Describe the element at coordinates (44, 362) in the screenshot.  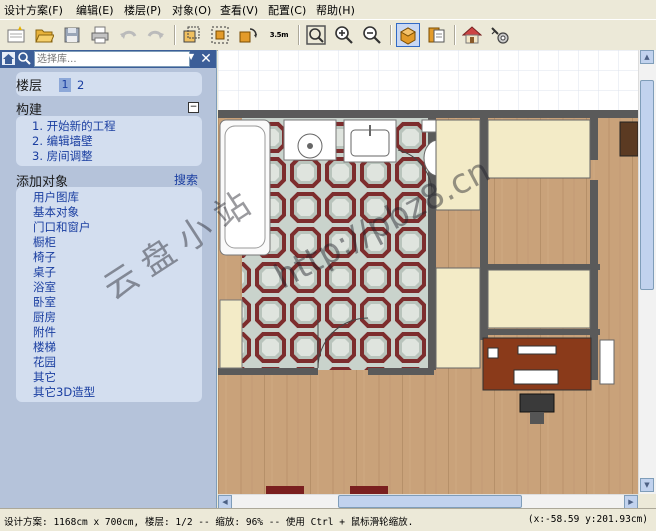
I see `object-category-garden: 花园` at that location.